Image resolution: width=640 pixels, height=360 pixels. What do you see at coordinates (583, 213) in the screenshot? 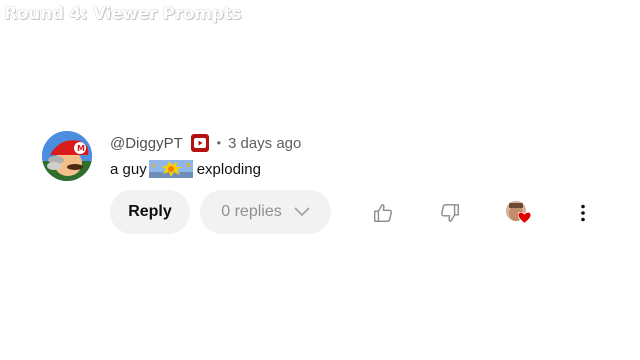
I see `more-options-icon` at bounding box center [583, 213].